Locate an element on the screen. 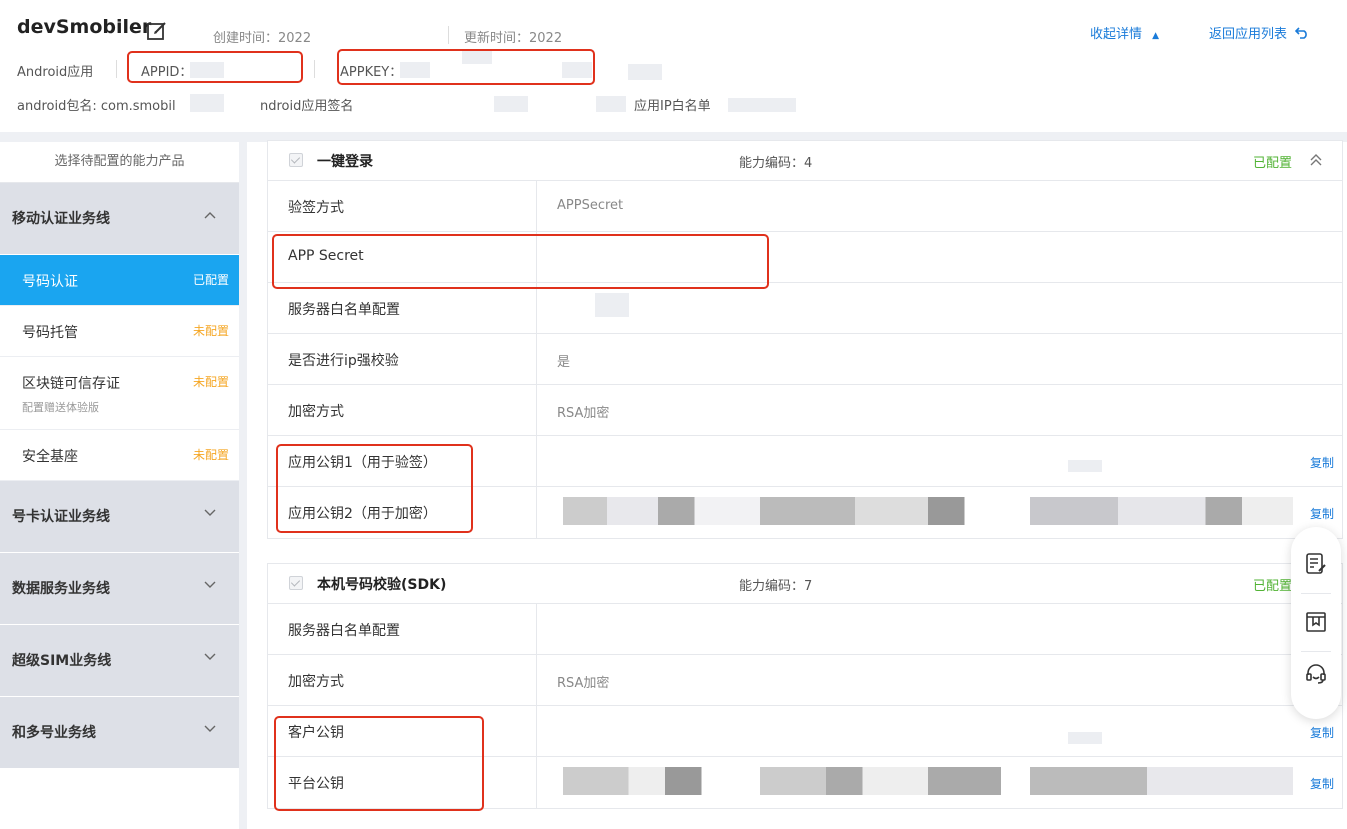  package-name-label: android包名: com.smobil is located at coordinates (96, 106).